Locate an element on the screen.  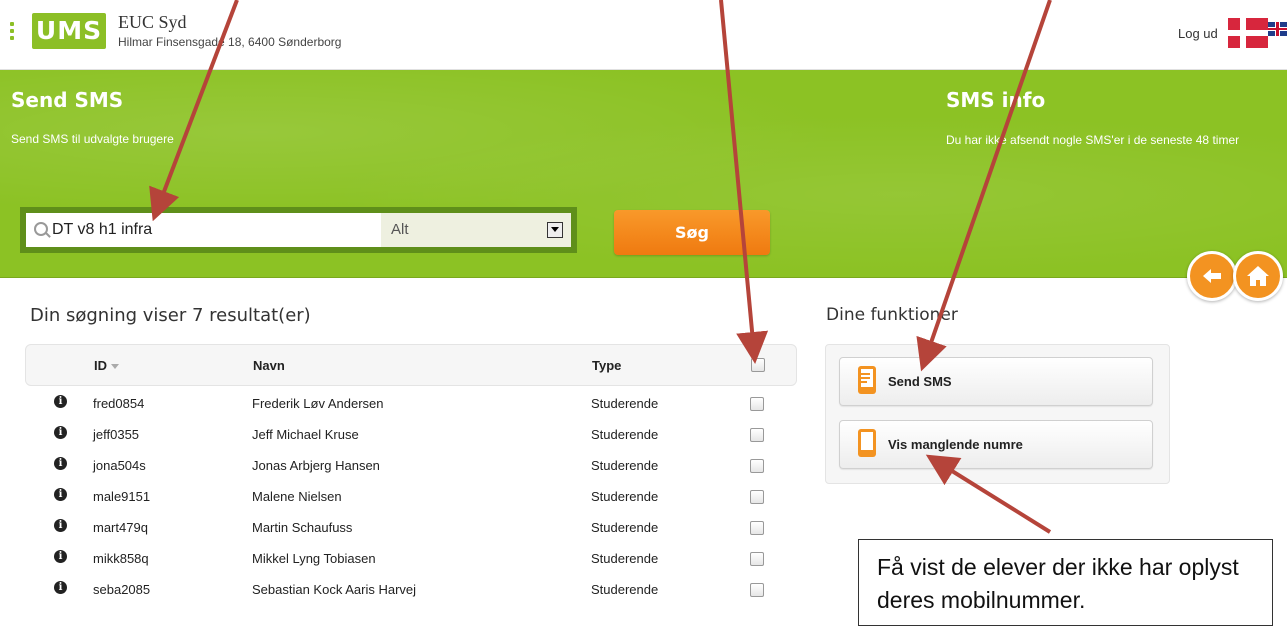
results-title: Din søgning viser 7 resultat(er) is located at coordinates (170, 315).